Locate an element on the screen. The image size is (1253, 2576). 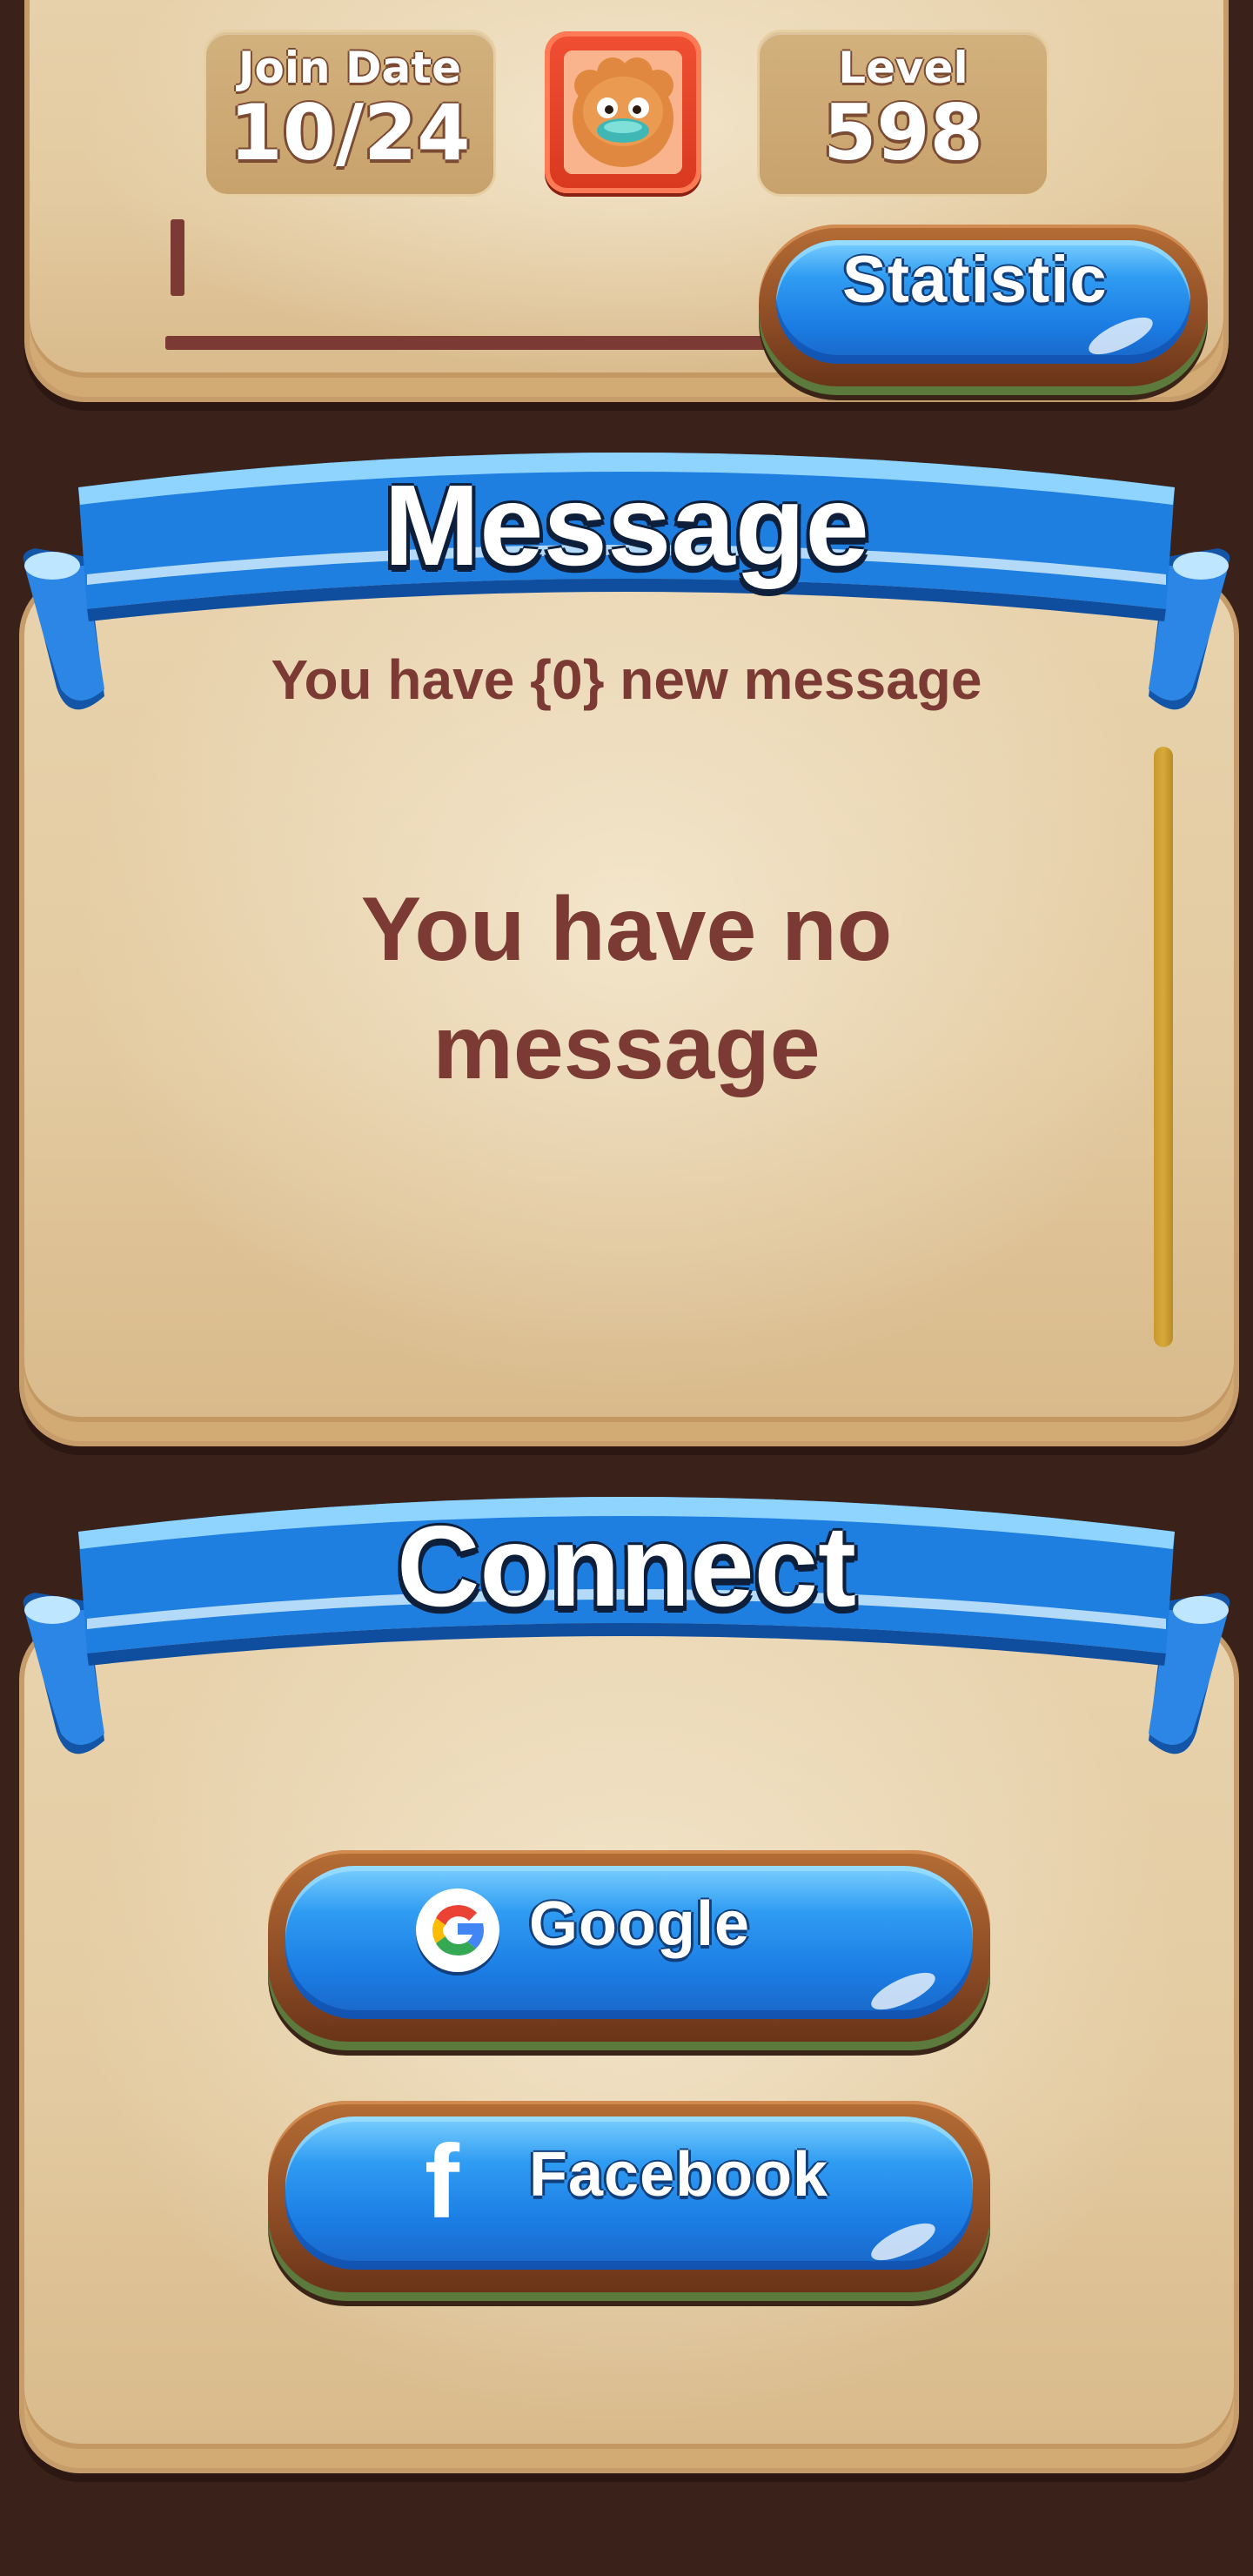
level-box: Level 598 is located at coordinates (903, 114).